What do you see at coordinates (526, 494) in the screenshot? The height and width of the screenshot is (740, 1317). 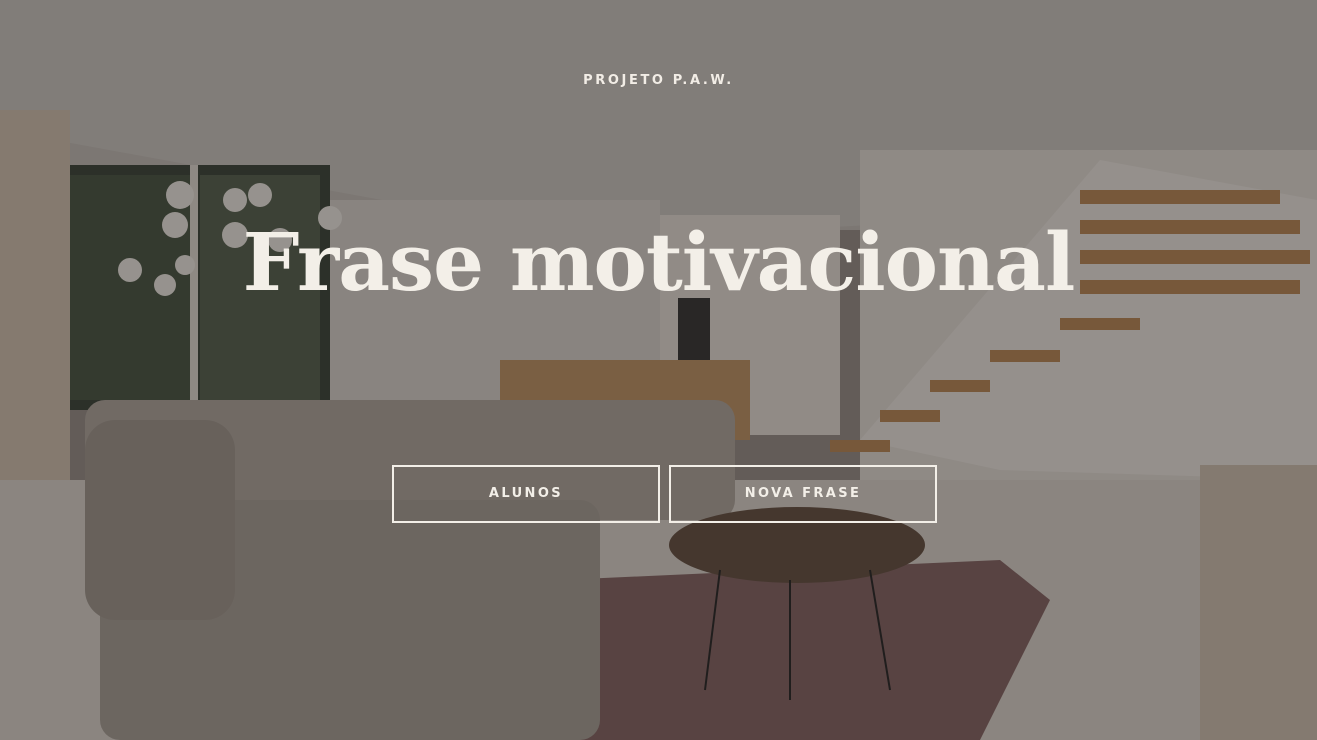 I see `alunos-button: ALUNOS` at bounding box center [526, 494].